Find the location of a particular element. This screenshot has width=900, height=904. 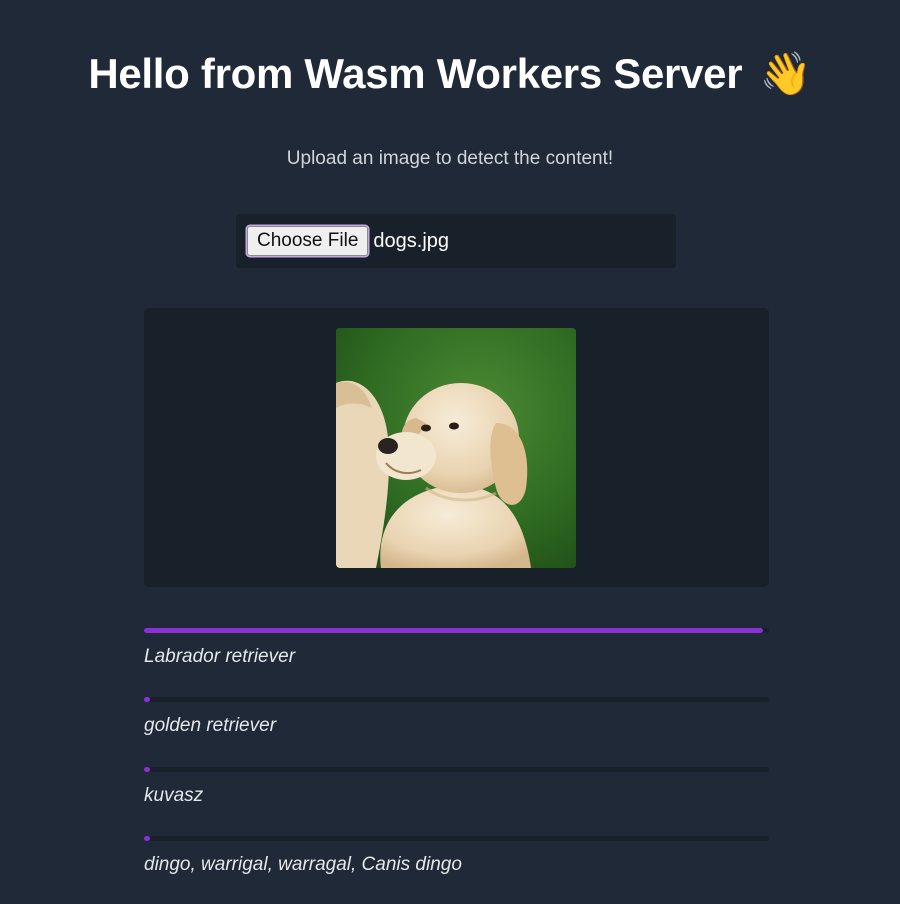

puppy-photo-icon is located at coordinates (456, 448).